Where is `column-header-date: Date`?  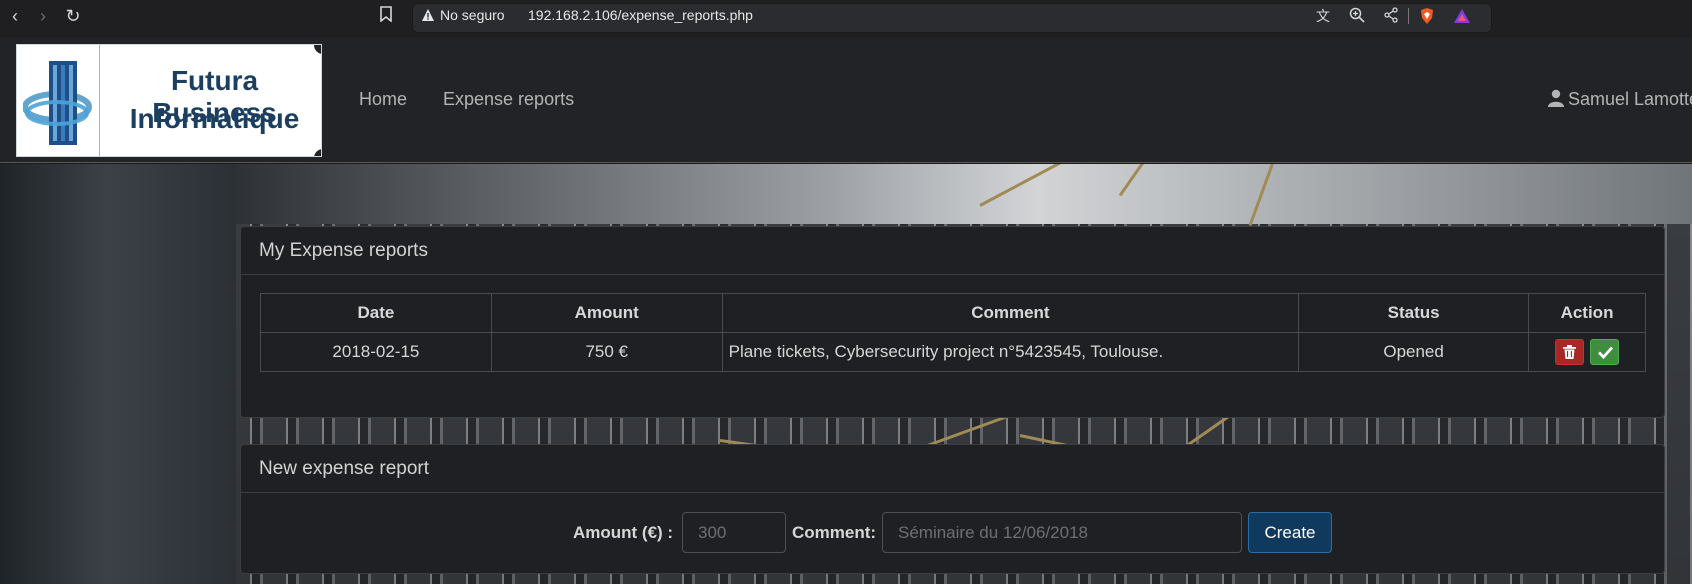
column-header-date: Date is located at coordinates (376, 313).